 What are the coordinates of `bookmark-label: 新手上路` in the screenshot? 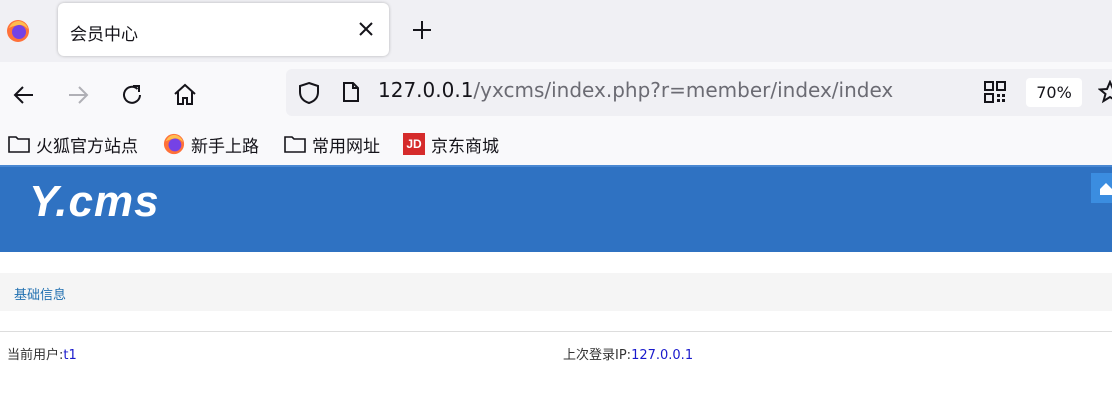 It's located at (225, 146).